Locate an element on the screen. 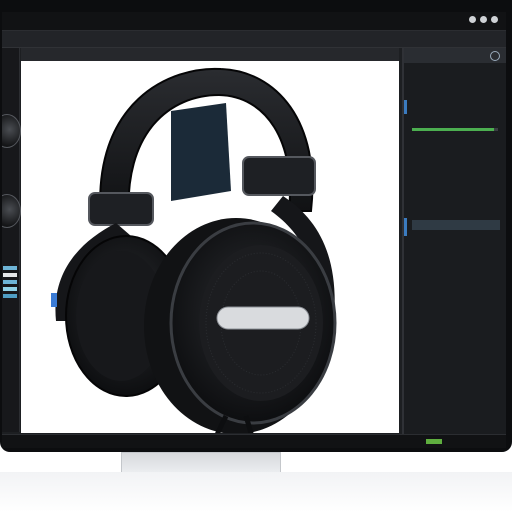 The width and height of the screenshot is (512, 512). slider-fill is located at coordinates (453, 129).